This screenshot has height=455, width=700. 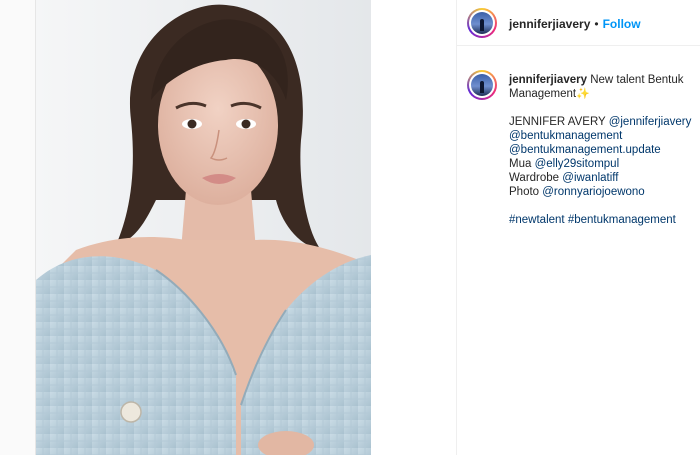 I want to click on caption-line-5: Wardrobe @iwanlatiff, so click(x=564, y=178).